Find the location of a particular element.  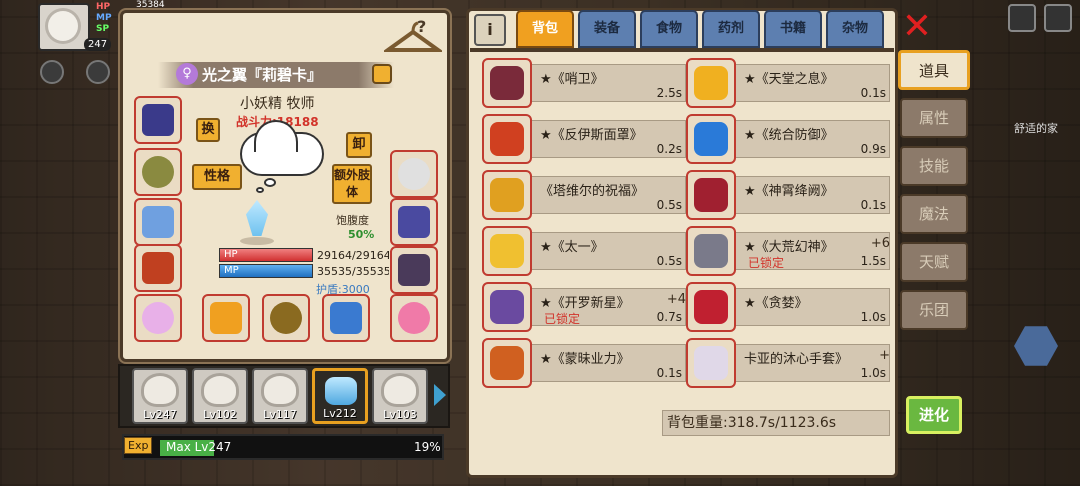

mask-icon is located at coordinates (507, 139).